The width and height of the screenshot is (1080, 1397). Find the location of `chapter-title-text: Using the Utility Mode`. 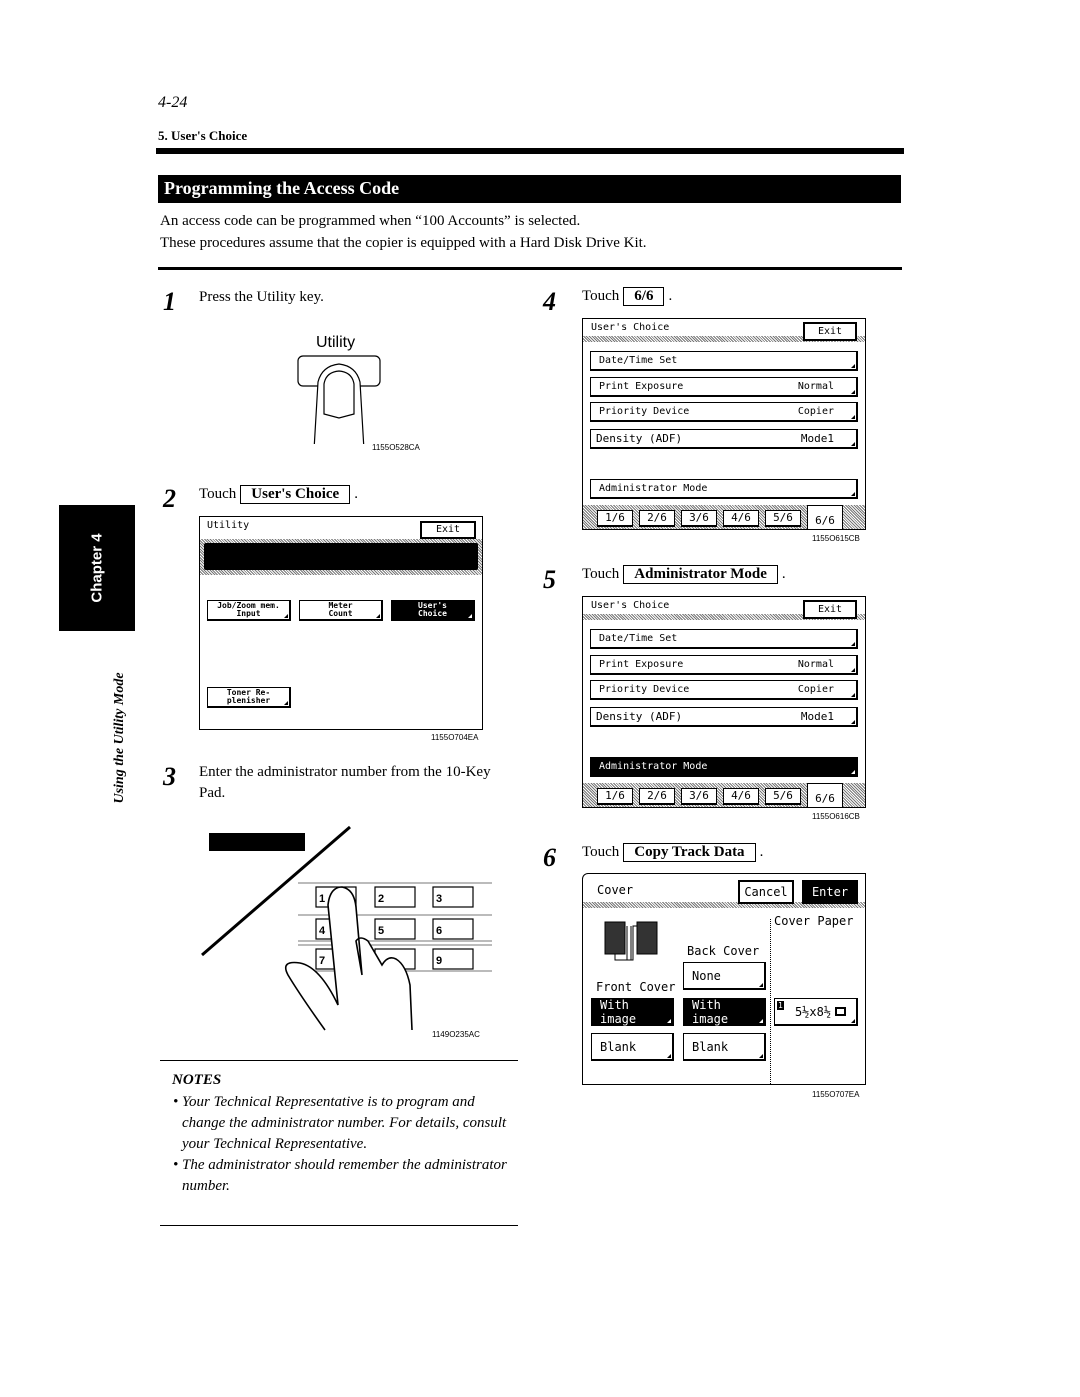

chapter-title-text: Using the Utility Mode is located at coordinates (119, 737).